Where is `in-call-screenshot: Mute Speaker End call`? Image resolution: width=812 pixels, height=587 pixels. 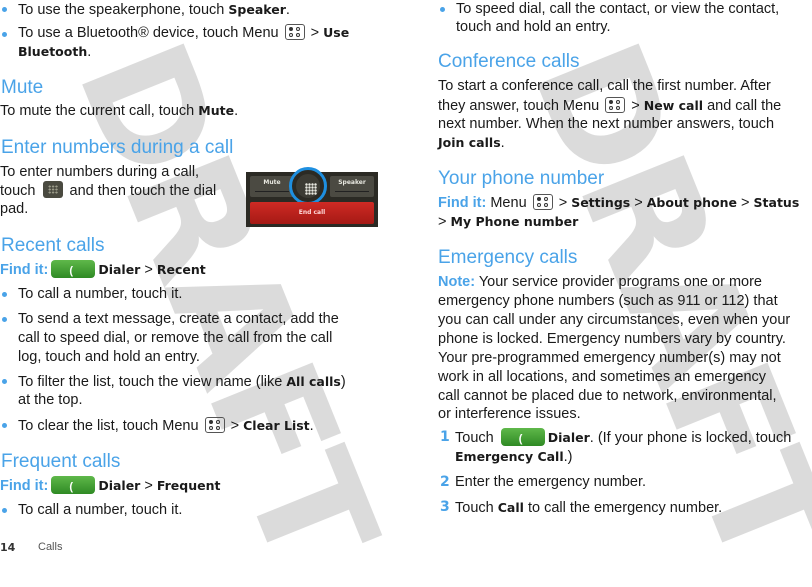 in-call-screenshot: Mute Speaker End call is located at coordinates (312, 197).